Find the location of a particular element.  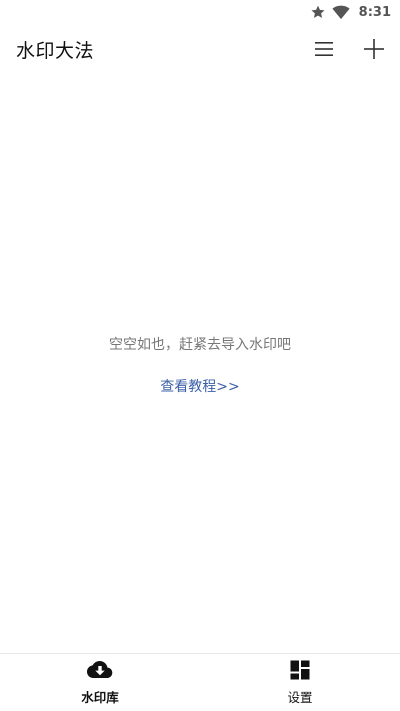

page-title: 水印大法 is located at coordinates (55, 50).